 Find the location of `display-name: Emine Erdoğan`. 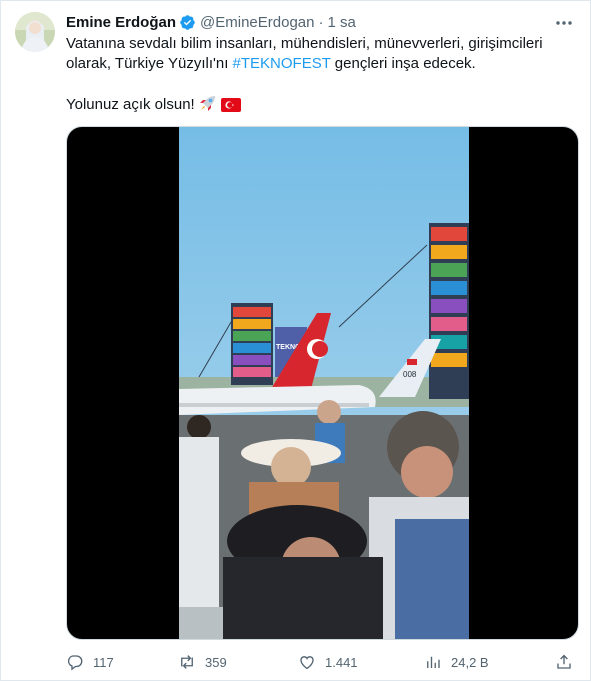

display-name: Emine Erdoğan is located at coordinates (121, 22).